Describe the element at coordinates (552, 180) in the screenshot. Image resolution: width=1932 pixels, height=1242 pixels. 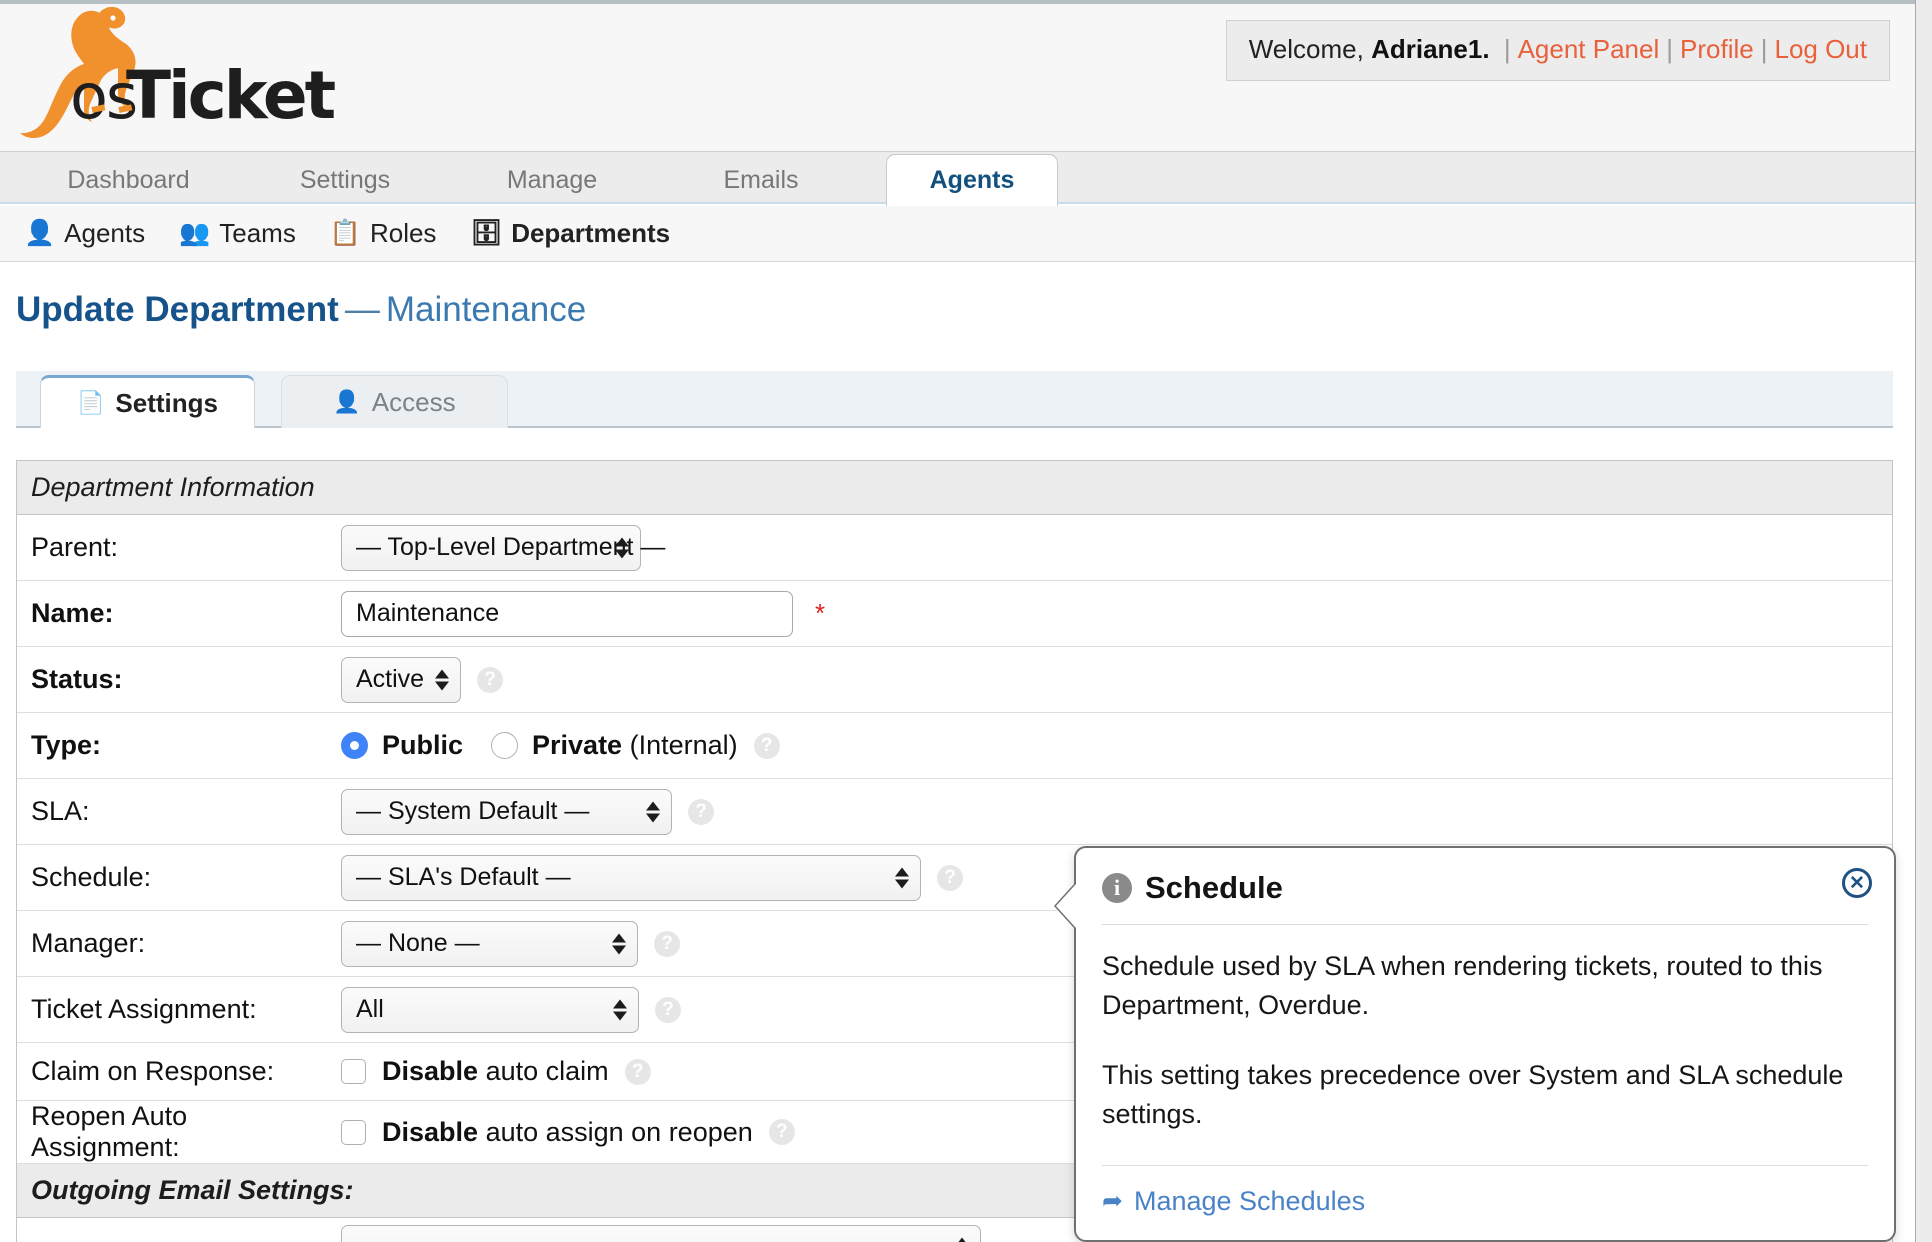
I see `nav-tab-manage: Manage` at that location.